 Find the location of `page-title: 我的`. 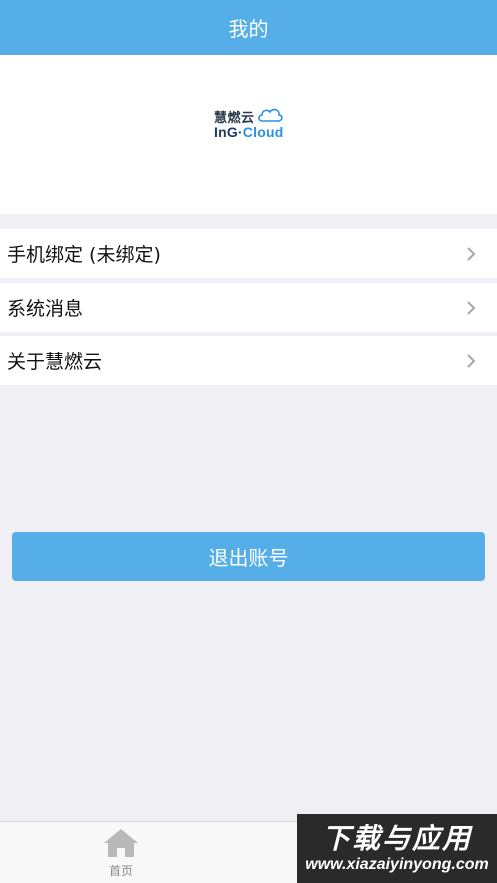

page-title: 我的 is located at coordinates (248, 29).